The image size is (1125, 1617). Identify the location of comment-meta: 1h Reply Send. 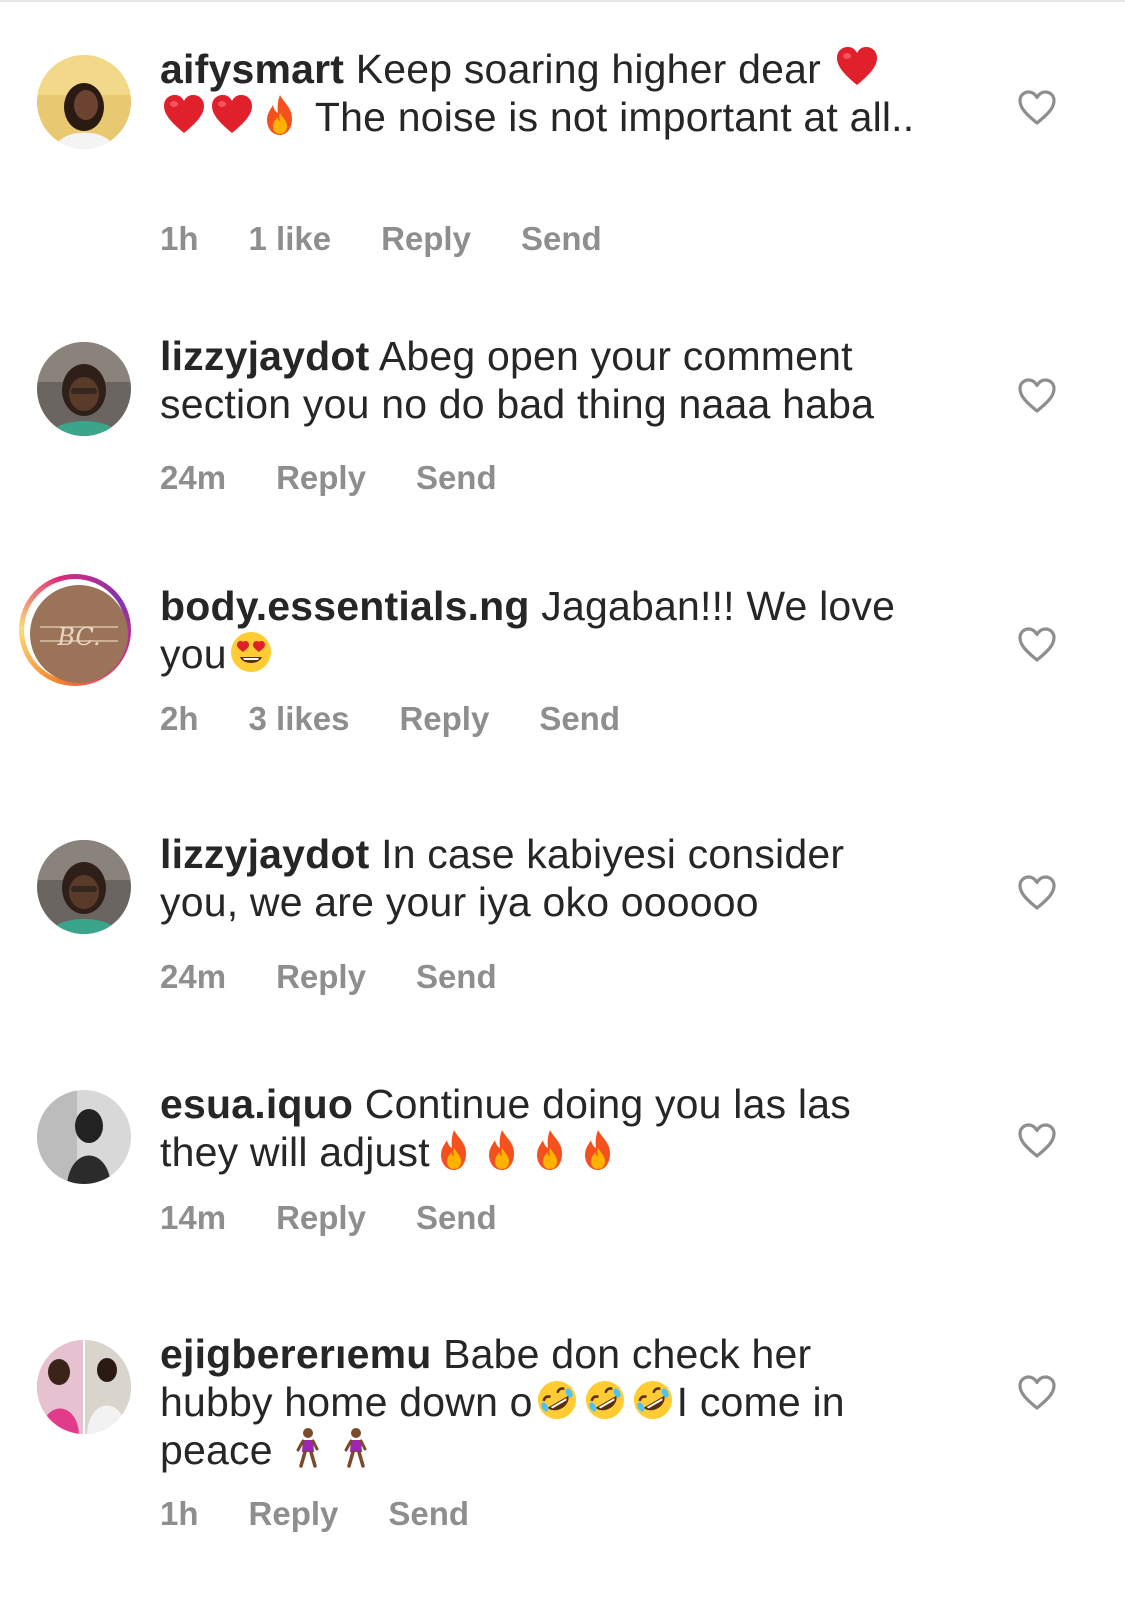
(339, 1514).